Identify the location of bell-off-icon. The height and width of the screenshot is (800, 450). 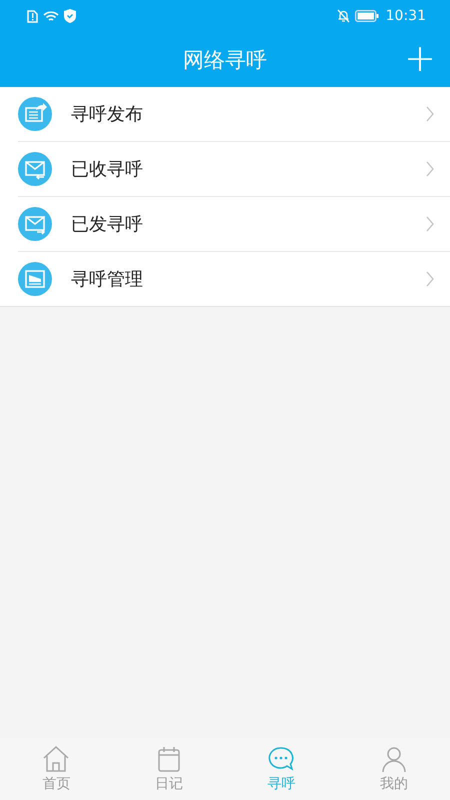
(343, 16).